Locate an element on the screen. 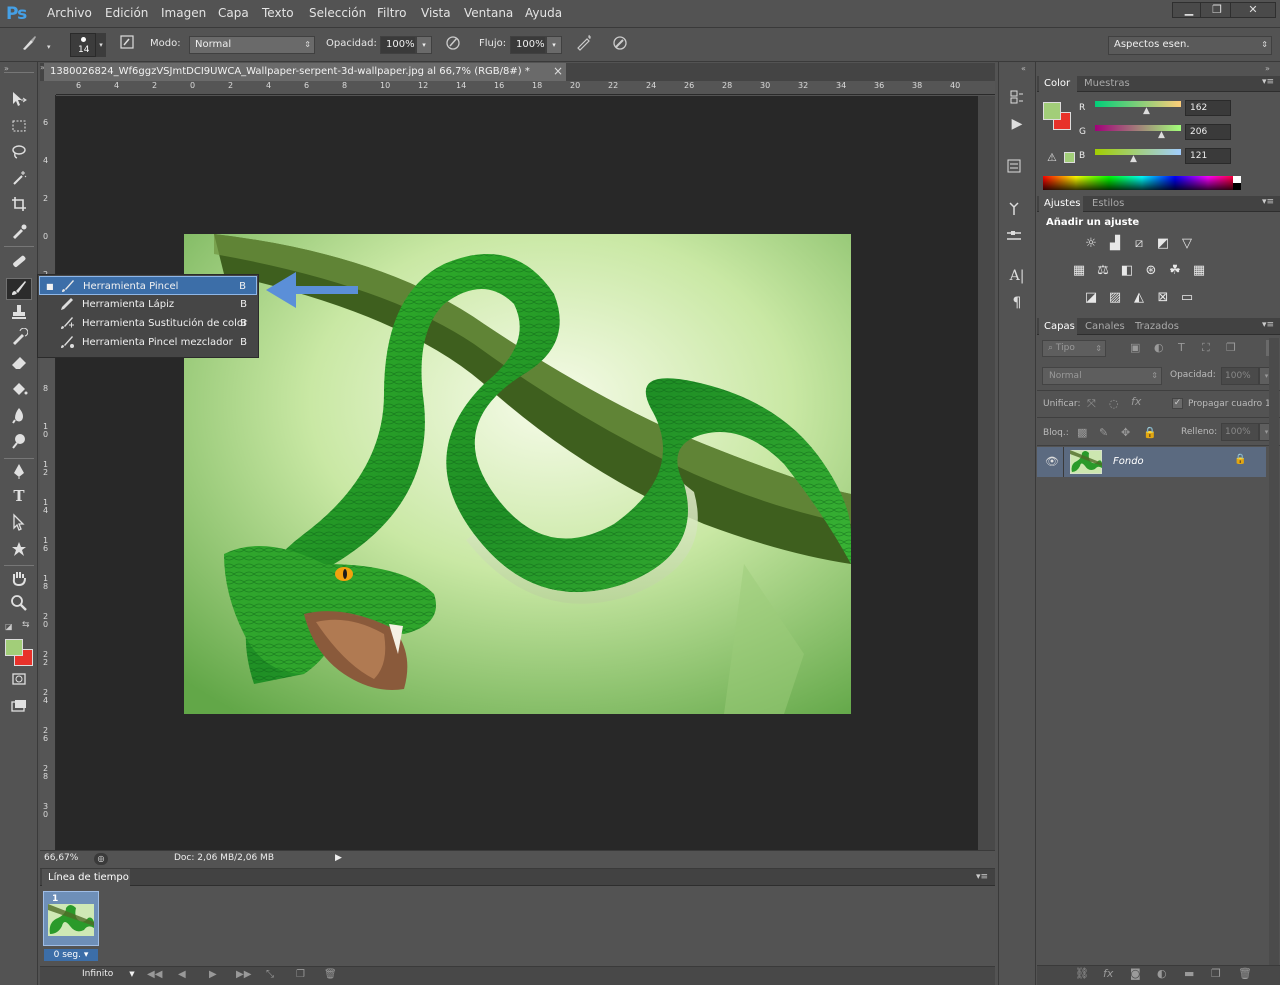  lock-pixels-icon: ✎ is located at coordinates (1103, 432).